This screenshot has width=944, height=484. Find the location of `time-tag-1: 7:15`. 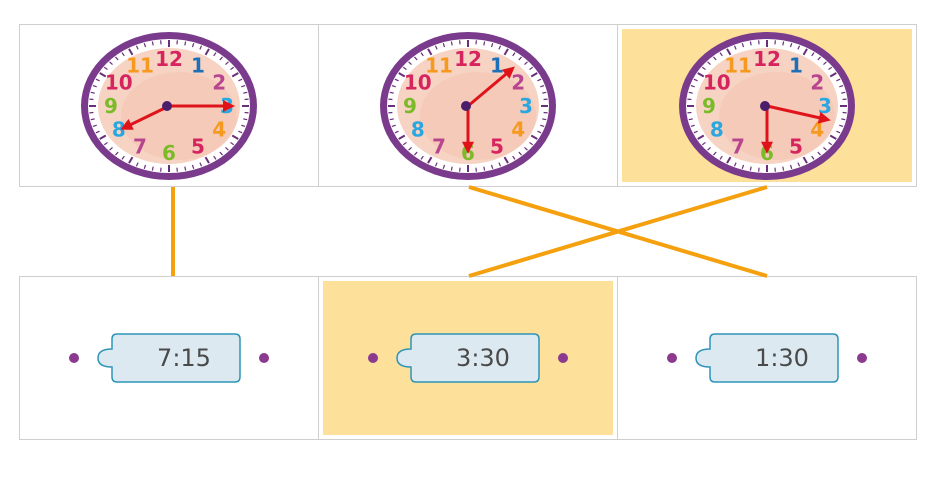

time-tag-1: 7:15 is located at coordinates (169, 358).